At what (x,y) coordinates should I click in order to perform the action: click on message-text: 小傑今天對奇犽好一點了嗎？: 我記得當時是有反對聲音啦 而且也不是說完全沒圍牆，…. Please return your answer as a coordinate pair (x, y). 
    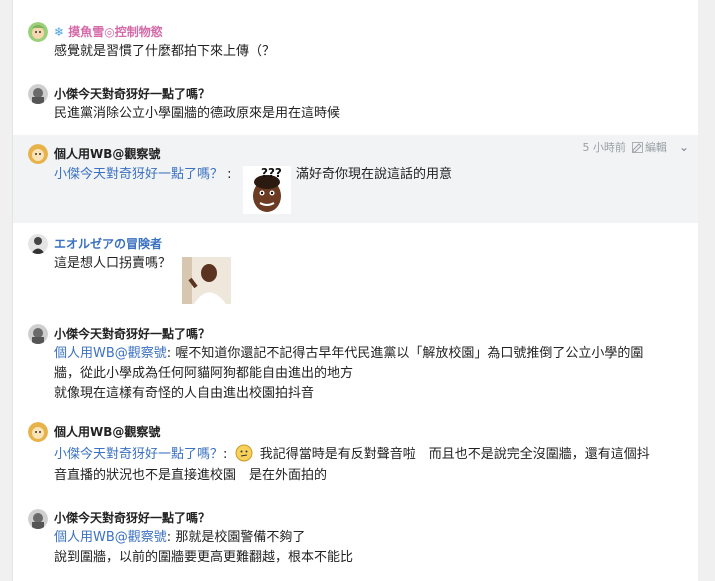
    Looking at the image, I should click on (352, 454).